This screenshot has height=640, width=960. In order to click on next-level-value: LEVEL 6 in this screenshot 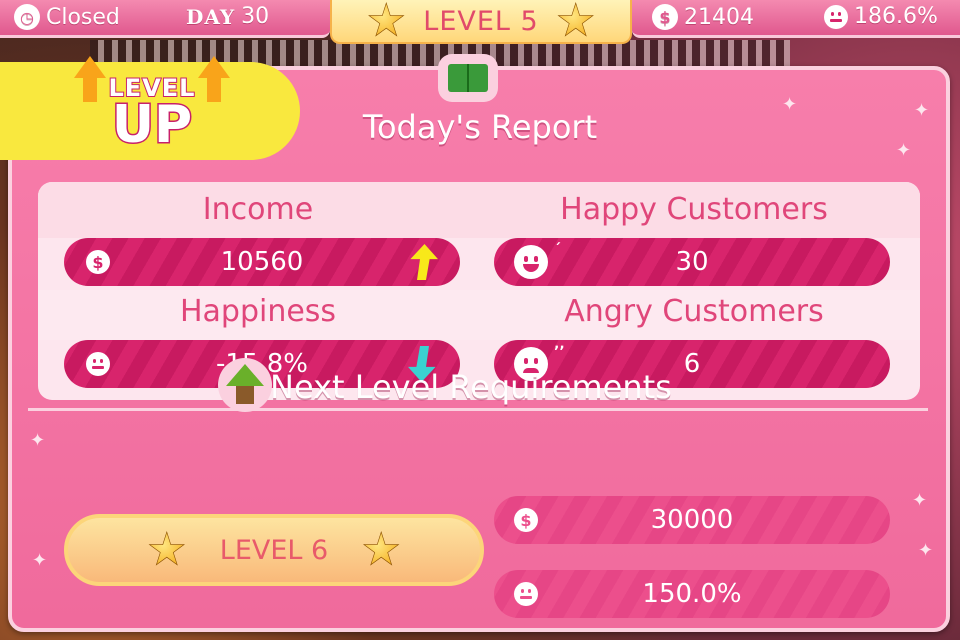, I will do `click(274, 550)`.